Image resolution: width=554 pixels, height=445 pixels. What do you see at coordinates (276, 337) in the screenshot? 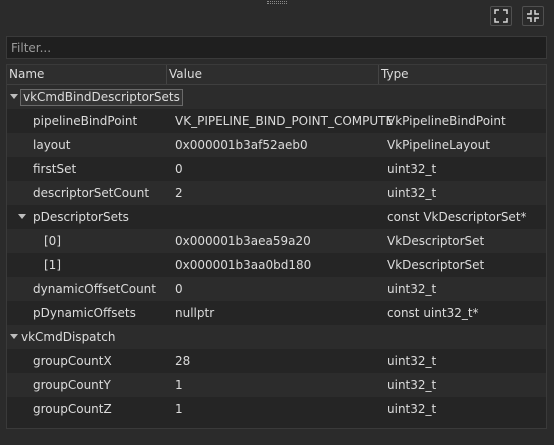
I see `tree-row: vkCmdDispatch` at bounding box center [276, 337].